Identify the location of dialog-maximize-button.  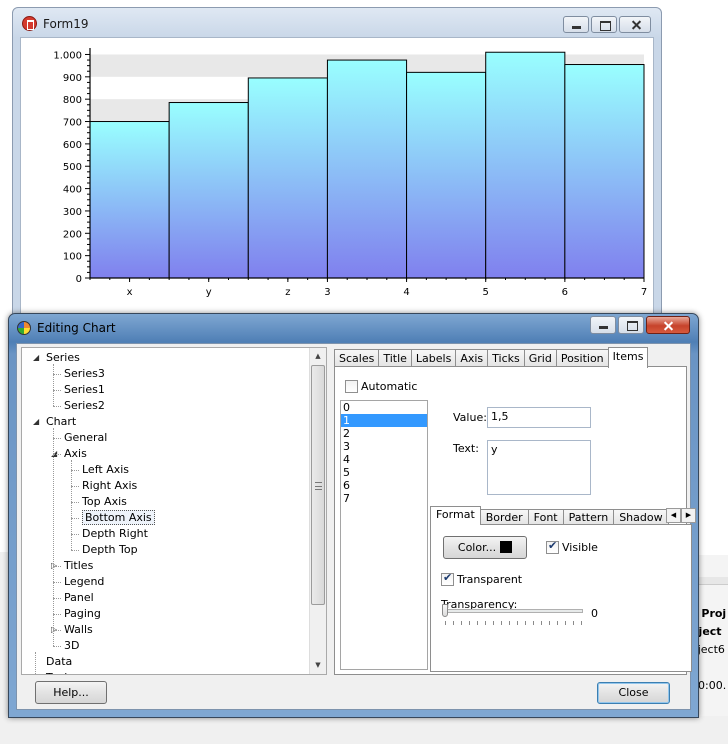
(631, 325).